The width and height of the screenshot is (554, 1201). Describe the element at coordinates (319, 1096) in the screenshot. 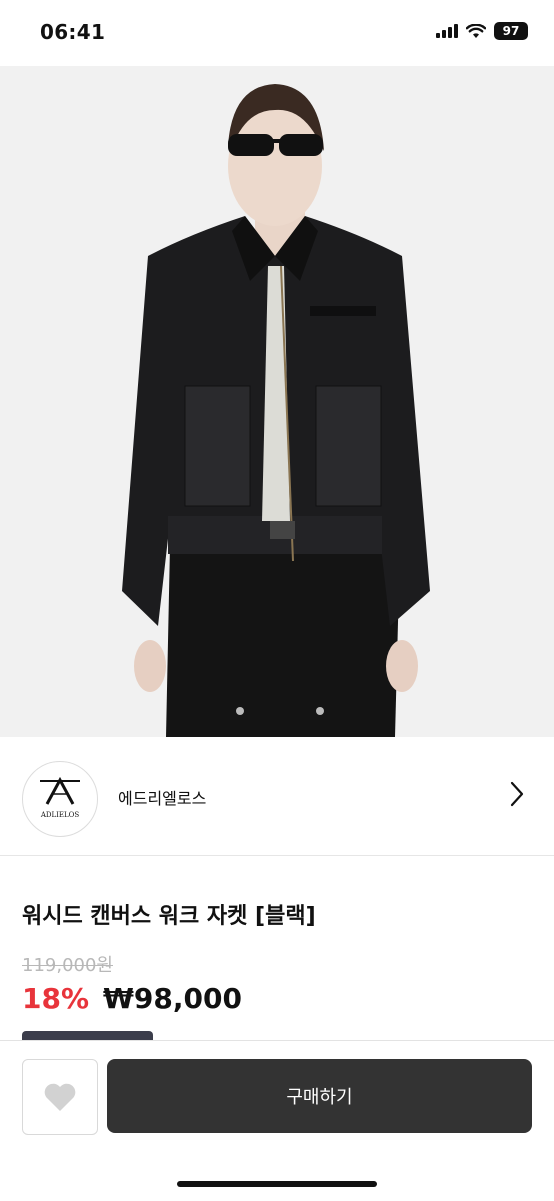

I see `buy-button: 구매하기` at that location.